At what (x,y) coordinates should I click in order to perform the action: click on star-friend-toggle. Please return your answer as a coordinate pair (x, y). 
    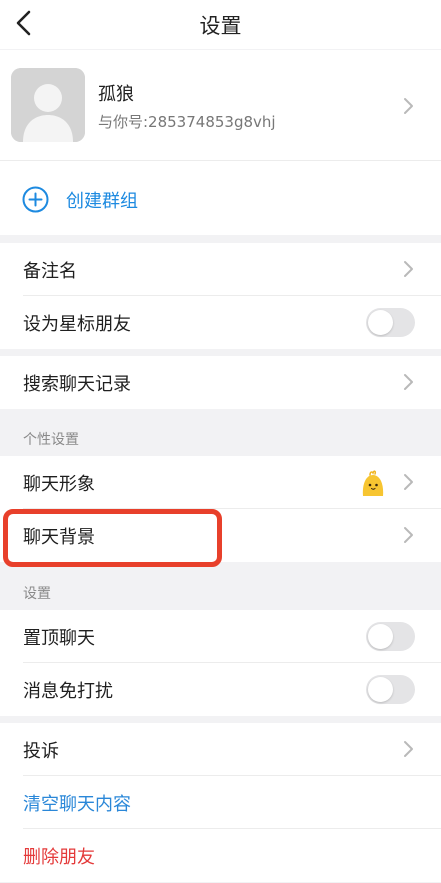
    Looking at the image, I should click on (390, 322).